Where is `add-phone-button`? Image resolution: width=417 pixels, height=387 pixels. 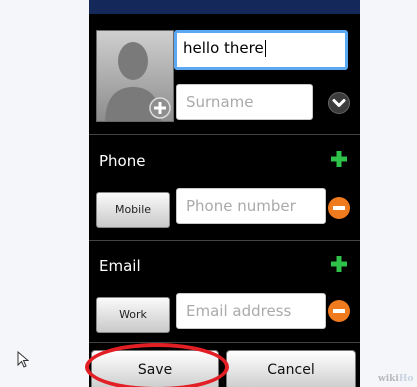 add-phone-button is located at coordinates (339, 159).